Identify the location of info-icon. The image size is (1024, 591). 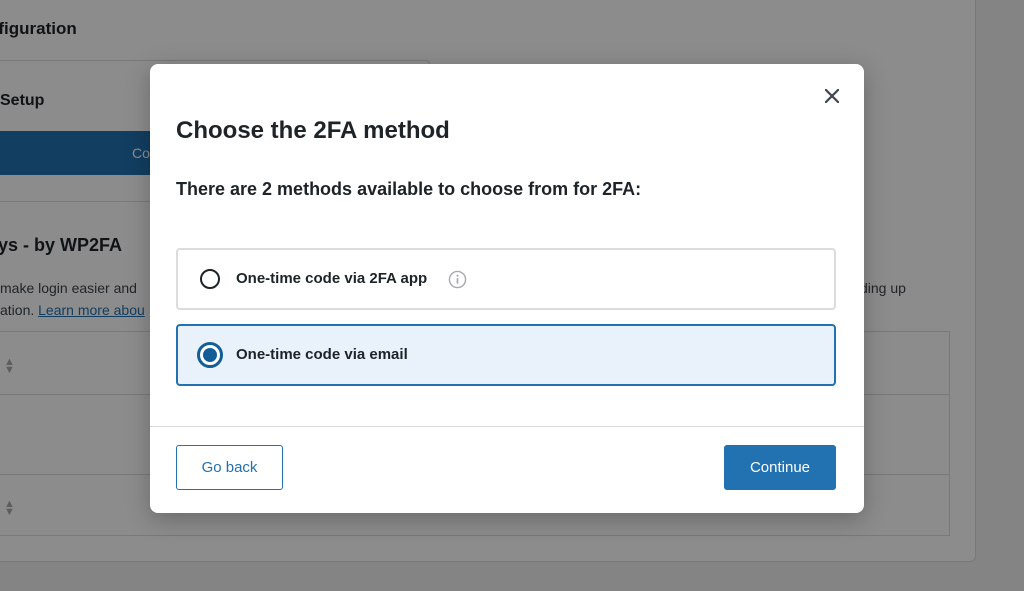
(457, 279).